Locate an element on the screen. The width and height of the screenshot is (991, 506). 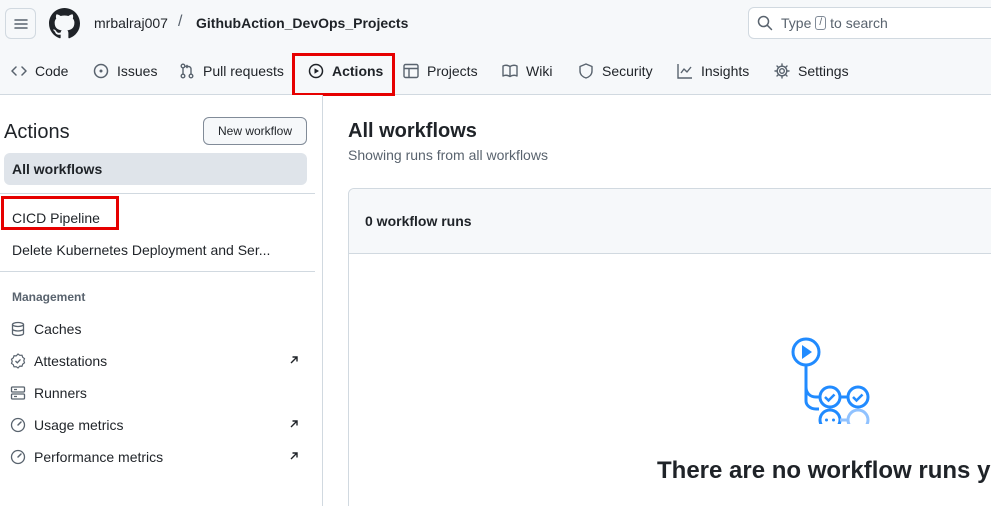
tab-label: Code is located at coordinates (52, 71).